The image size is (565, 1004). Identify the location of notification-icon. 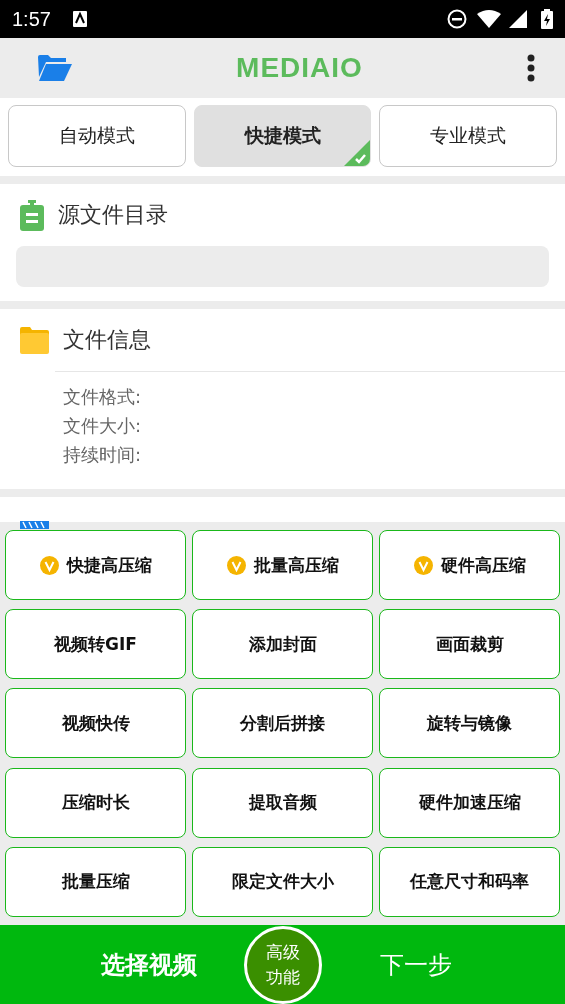
(79, 19).